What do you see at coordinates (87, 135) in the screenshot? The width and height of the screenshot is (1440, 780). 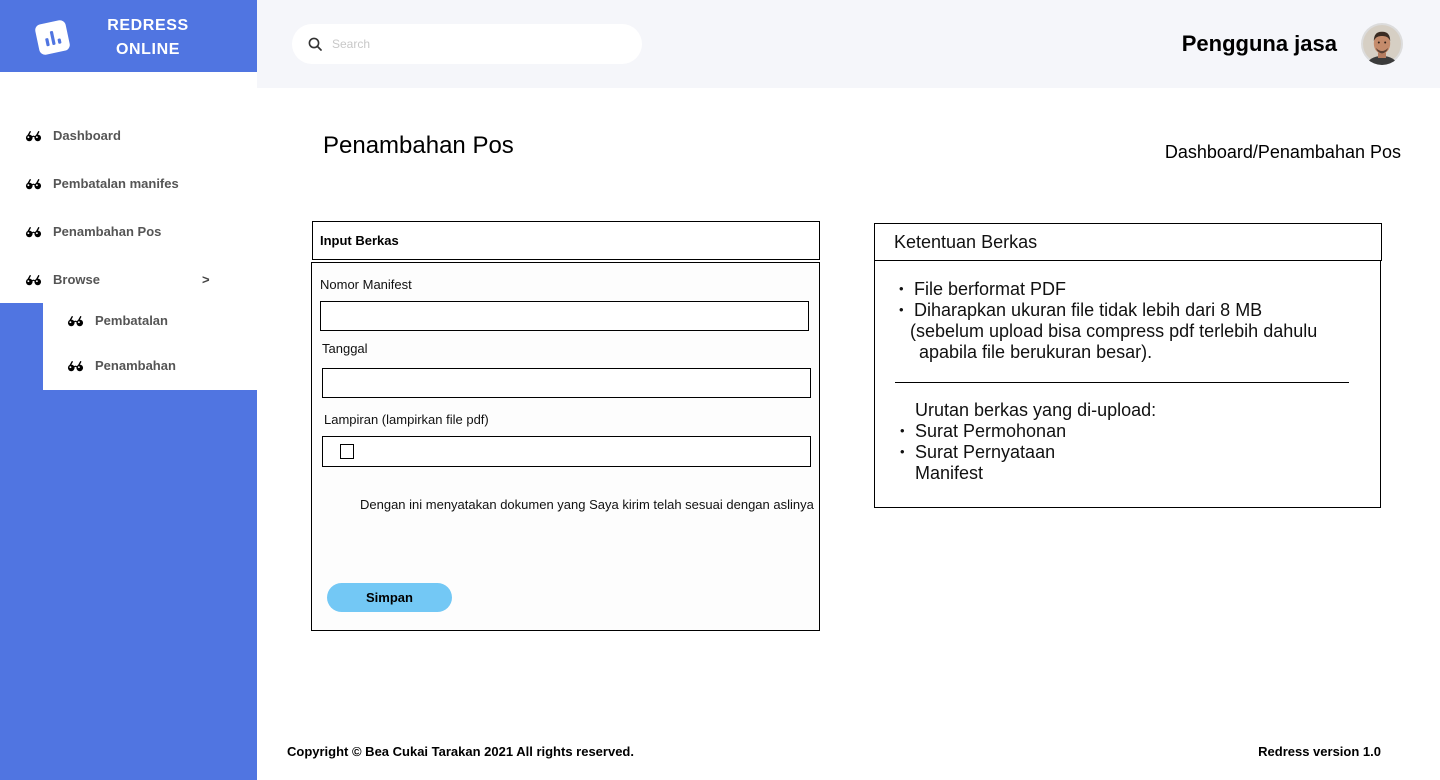 I see `sidebar-item-label: Dashboard` at bounding box center [87, 135].